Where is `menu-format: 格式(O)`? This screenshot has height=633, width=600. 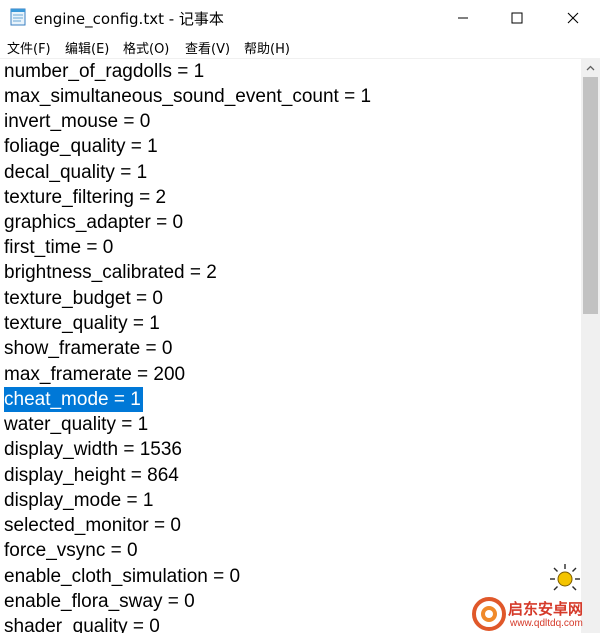
menu-format: 格式(O) is located at coordinates (146, 47).